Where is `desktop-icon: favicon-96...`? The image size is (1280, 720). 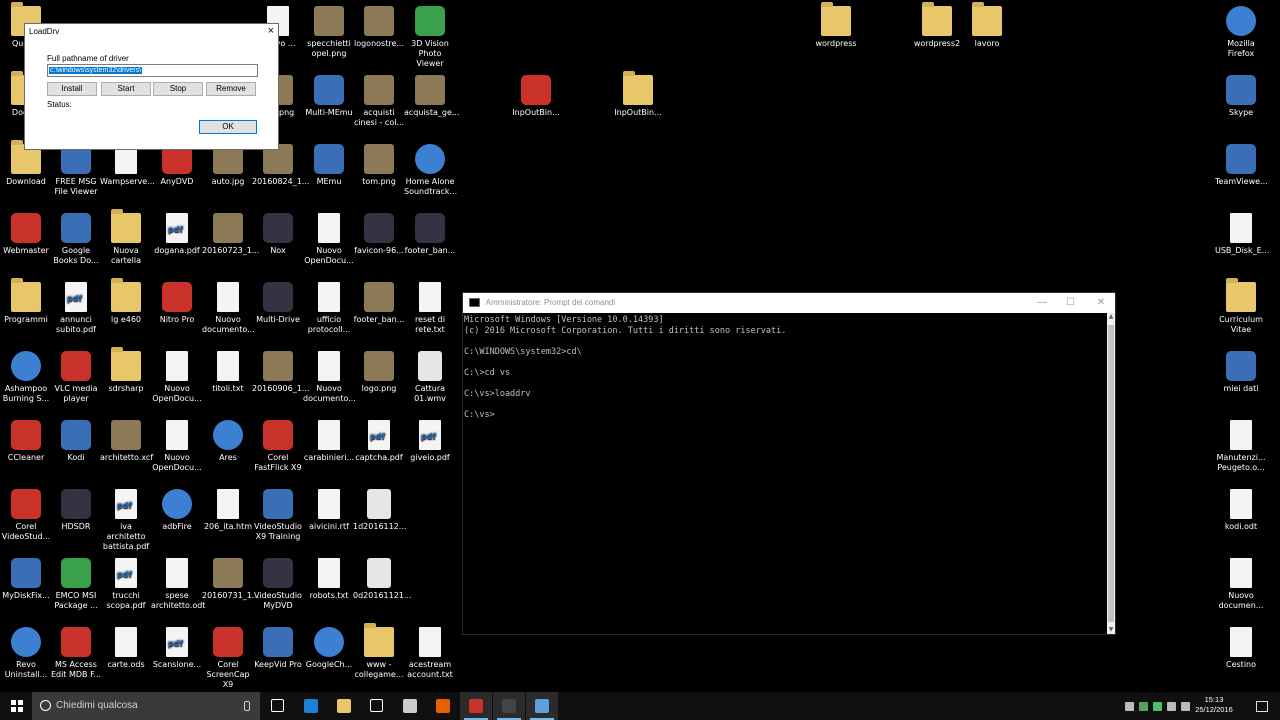
desktop-icon: favicon-96... is located at coordinates (379, 234).